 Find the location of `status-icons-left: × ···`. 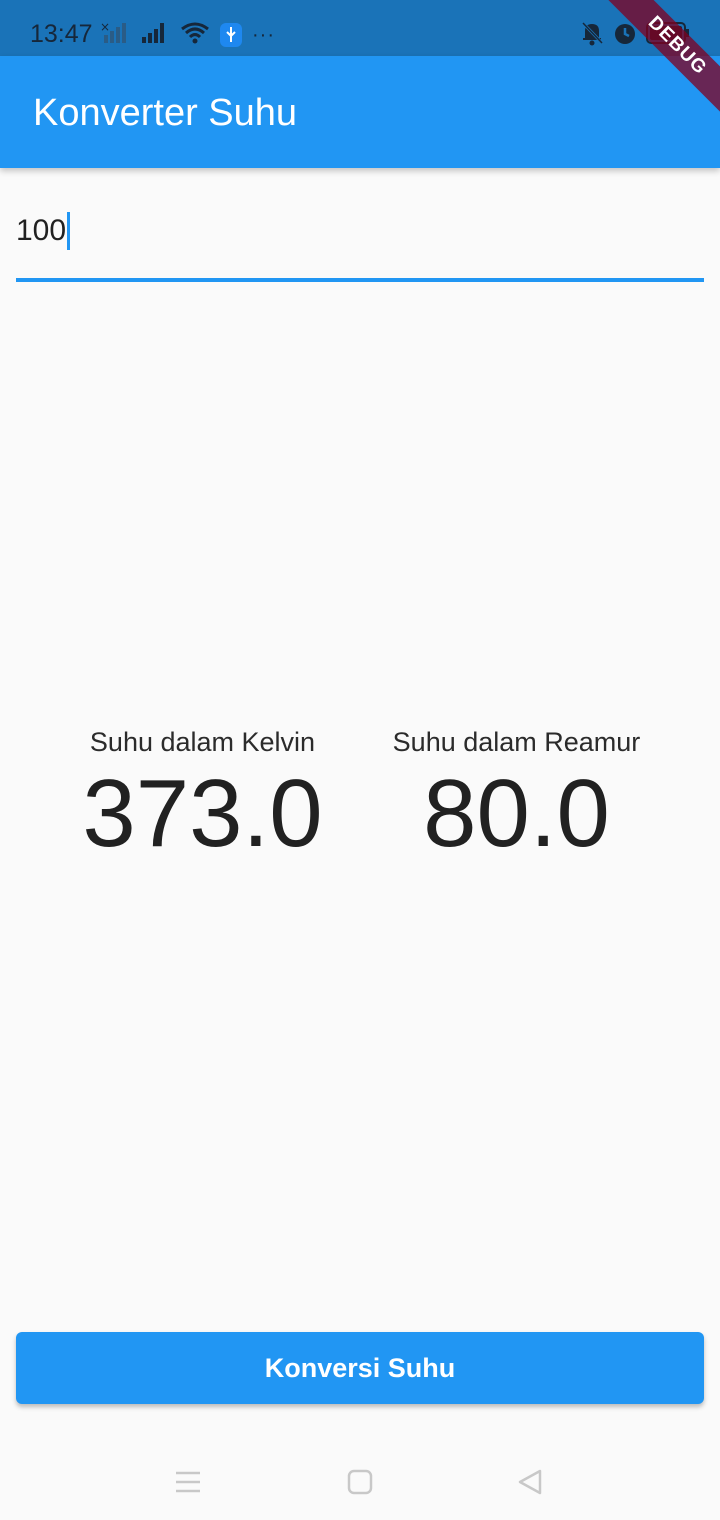

status-icons-left: × ··· is located at coordinates (187, 35).